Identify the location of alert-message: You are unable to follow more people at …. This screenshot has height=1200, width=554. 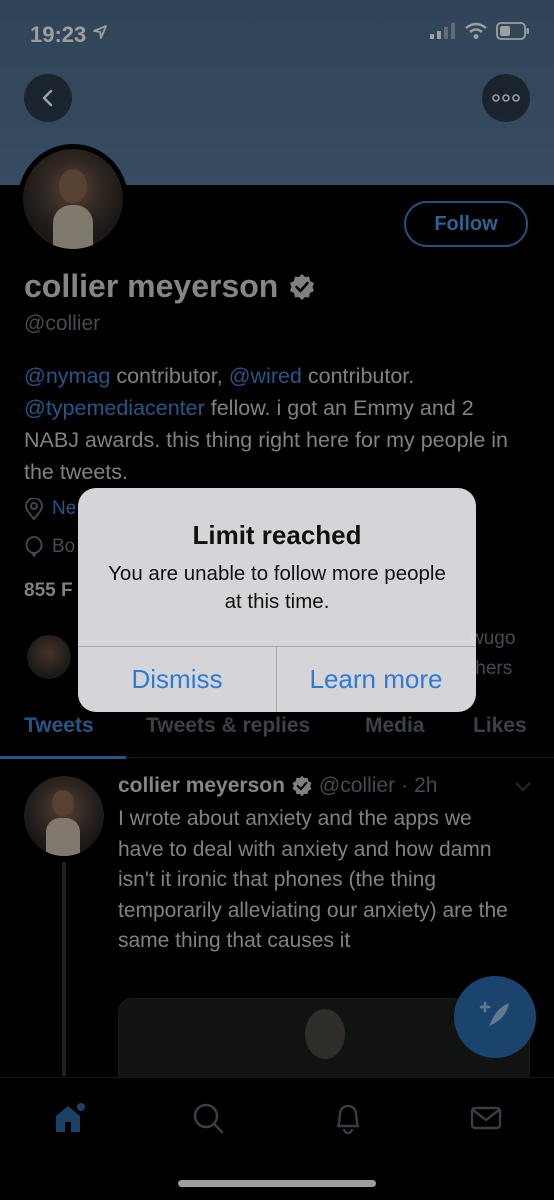
(277, 587).